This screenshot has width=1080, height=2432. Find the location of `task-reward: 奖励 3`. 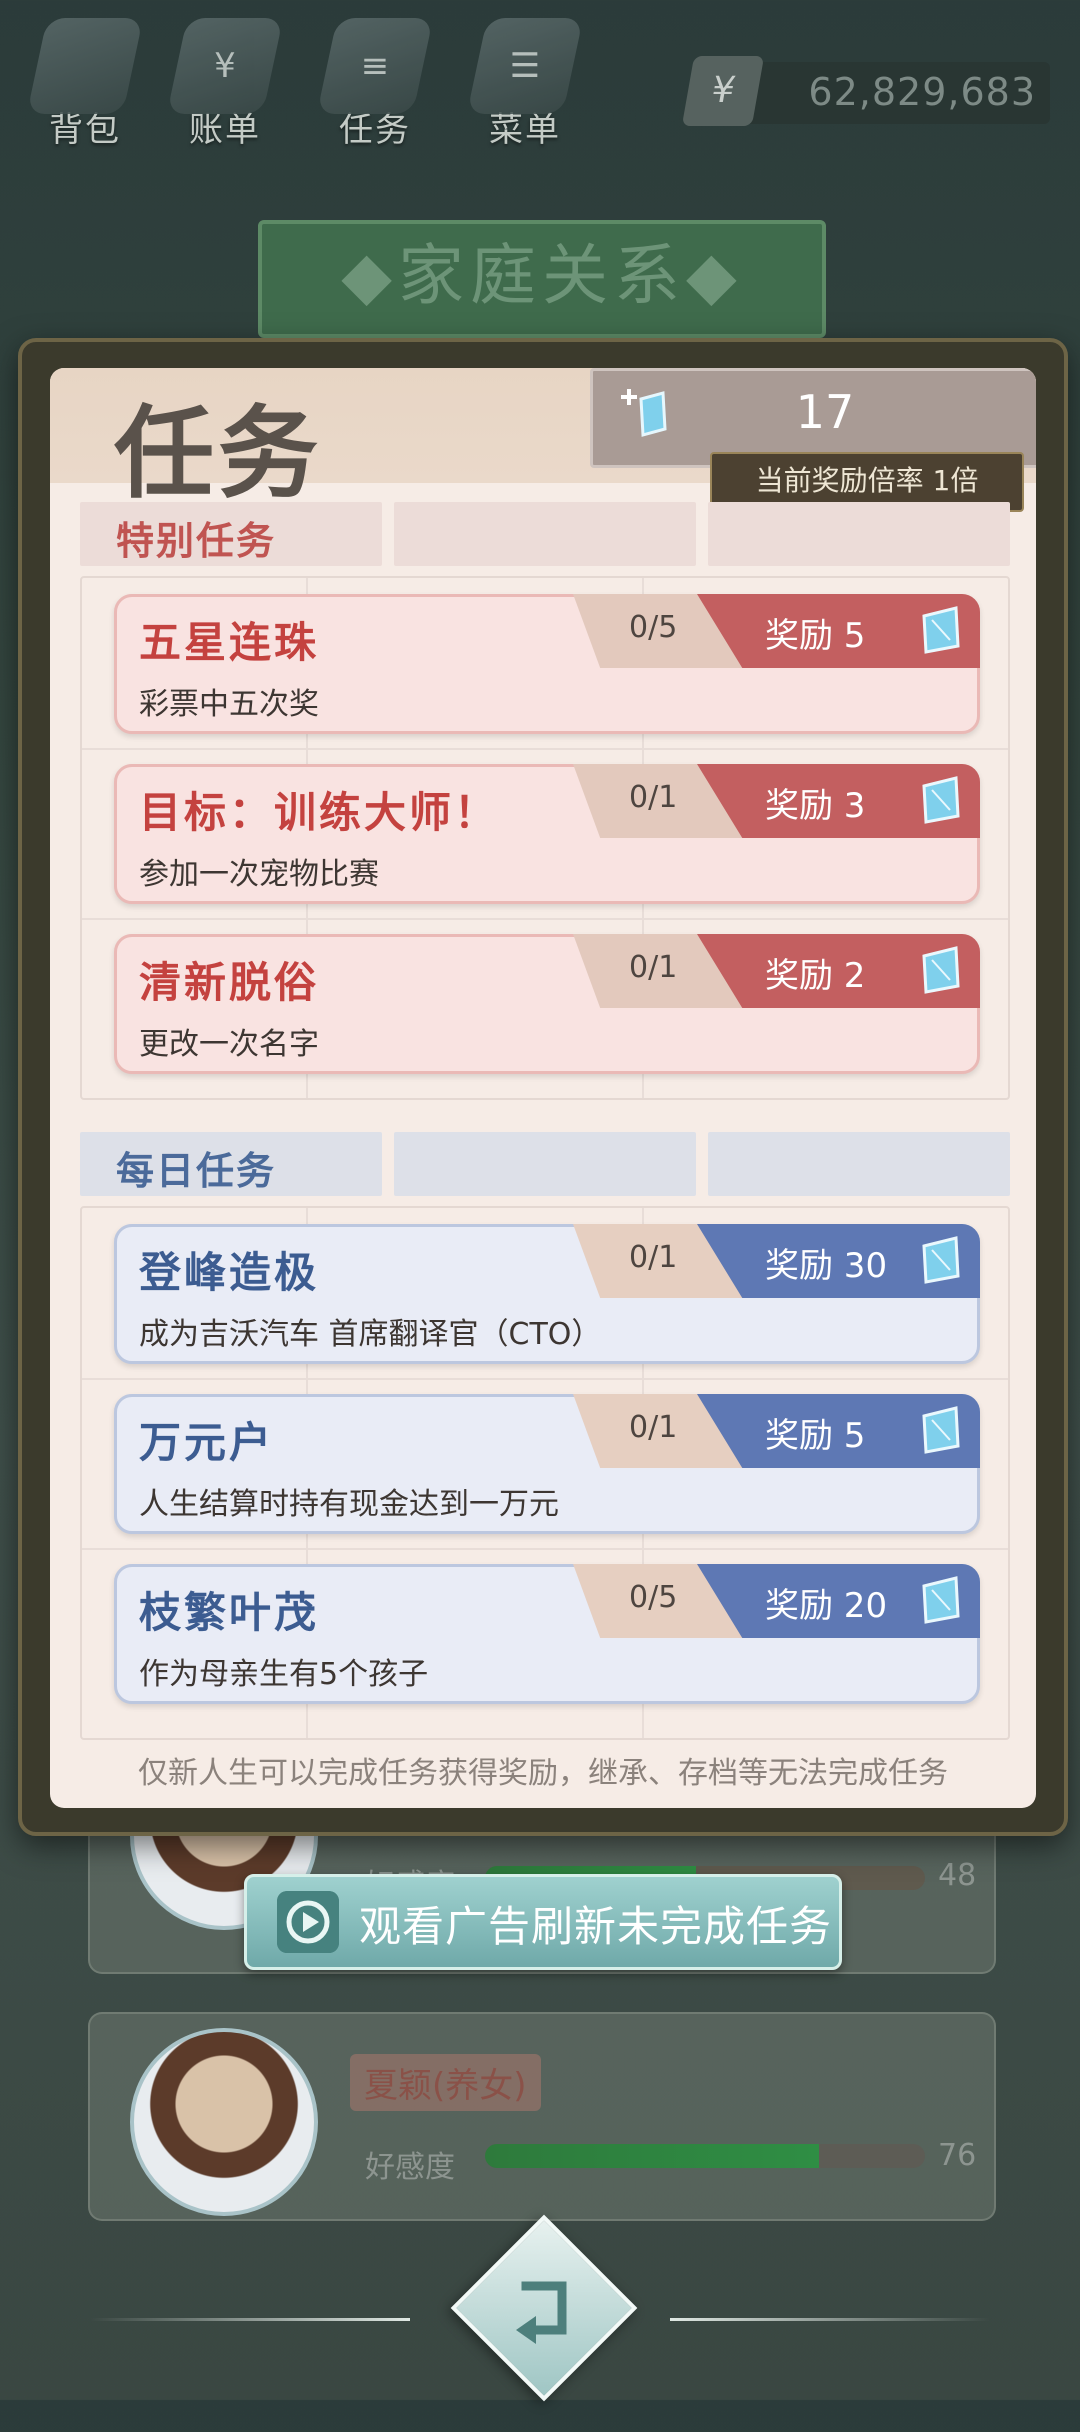

task-reward: 奖励 3 is located at coordinates (838, 801).